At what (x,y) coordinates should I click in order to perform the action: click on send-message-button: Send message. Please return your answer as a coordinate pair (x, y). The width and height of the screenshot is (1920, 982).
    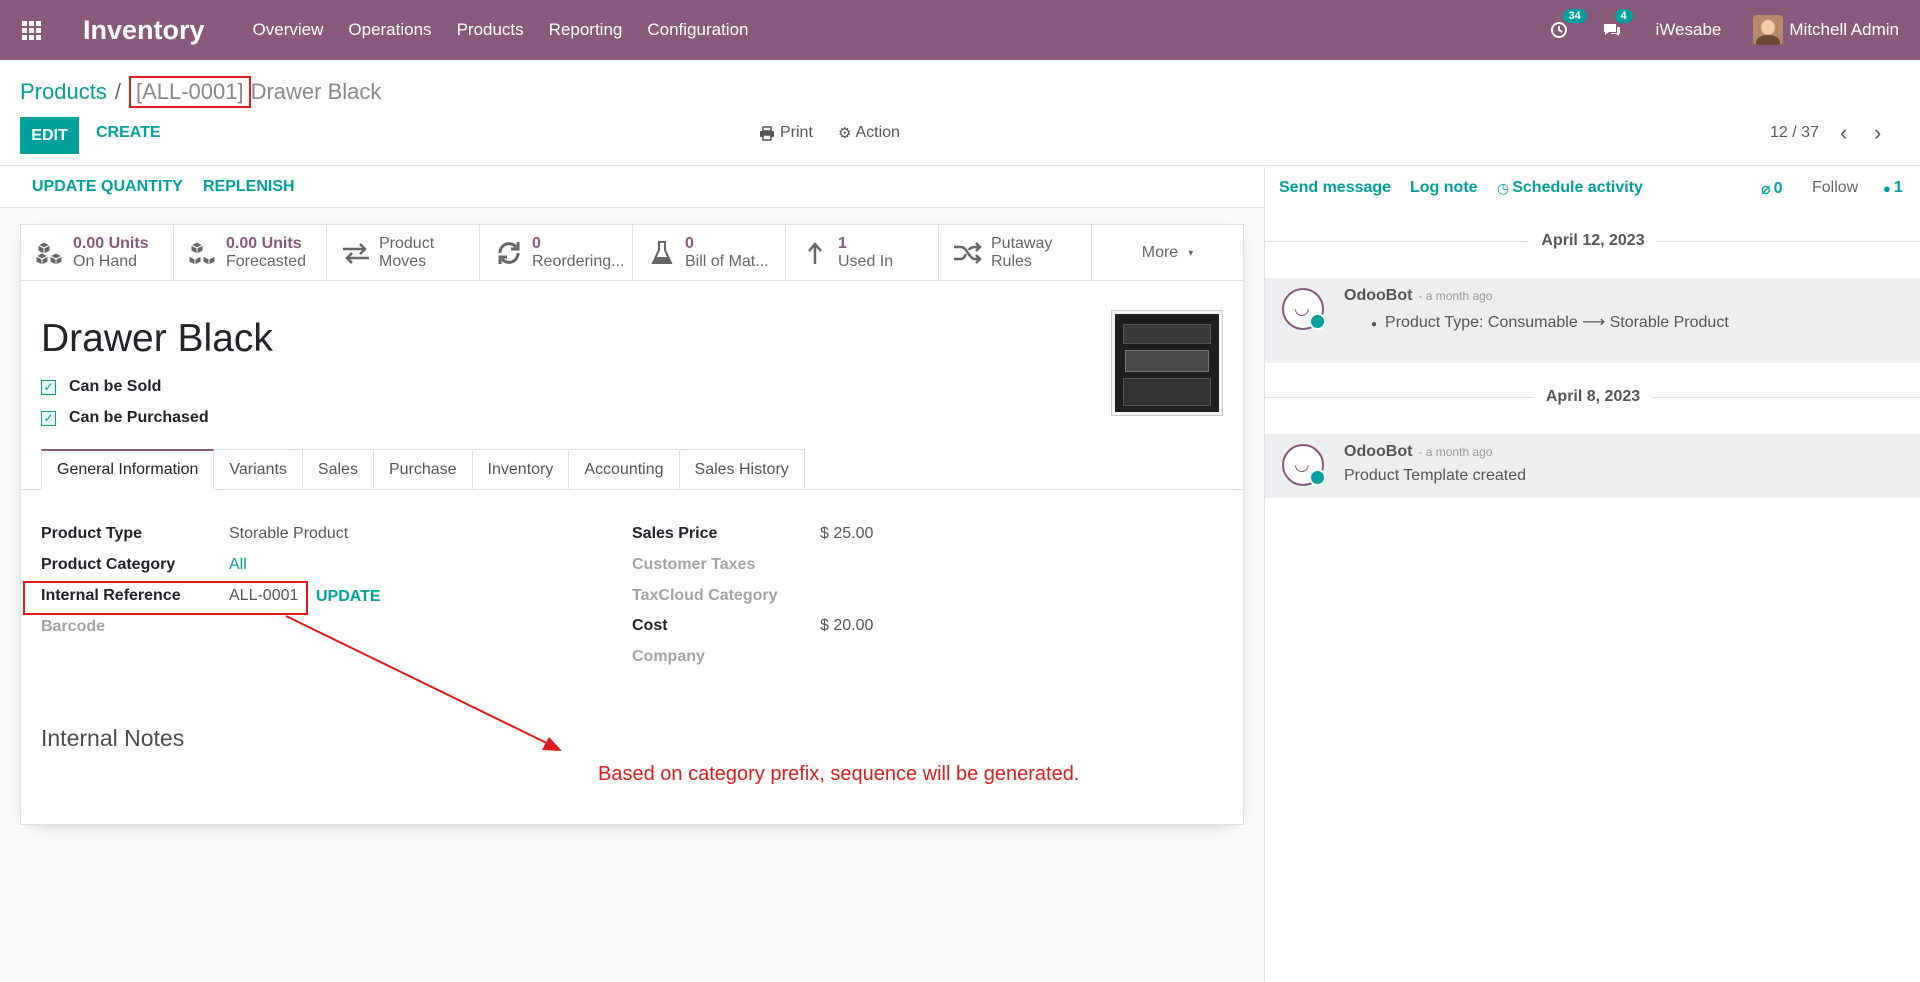
    Looking at the image, I should click on (1335, 188).